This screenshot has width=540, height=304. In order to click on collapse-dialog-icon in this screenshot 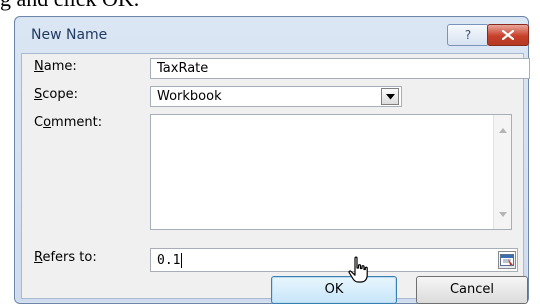, I will do `click(507, 260)`.